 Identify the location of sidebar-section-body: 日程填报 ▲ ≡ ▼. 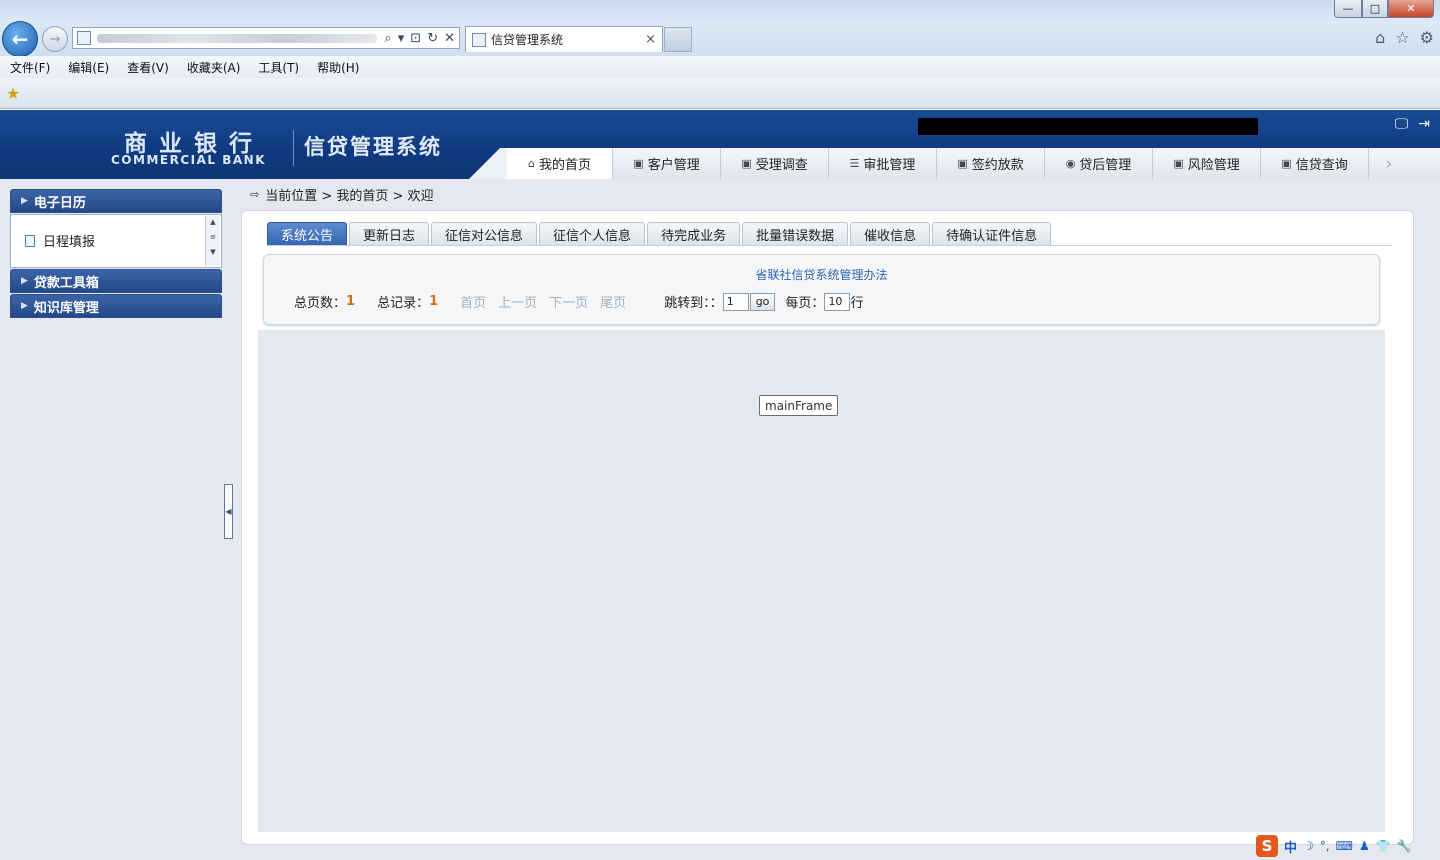
(116, 241).